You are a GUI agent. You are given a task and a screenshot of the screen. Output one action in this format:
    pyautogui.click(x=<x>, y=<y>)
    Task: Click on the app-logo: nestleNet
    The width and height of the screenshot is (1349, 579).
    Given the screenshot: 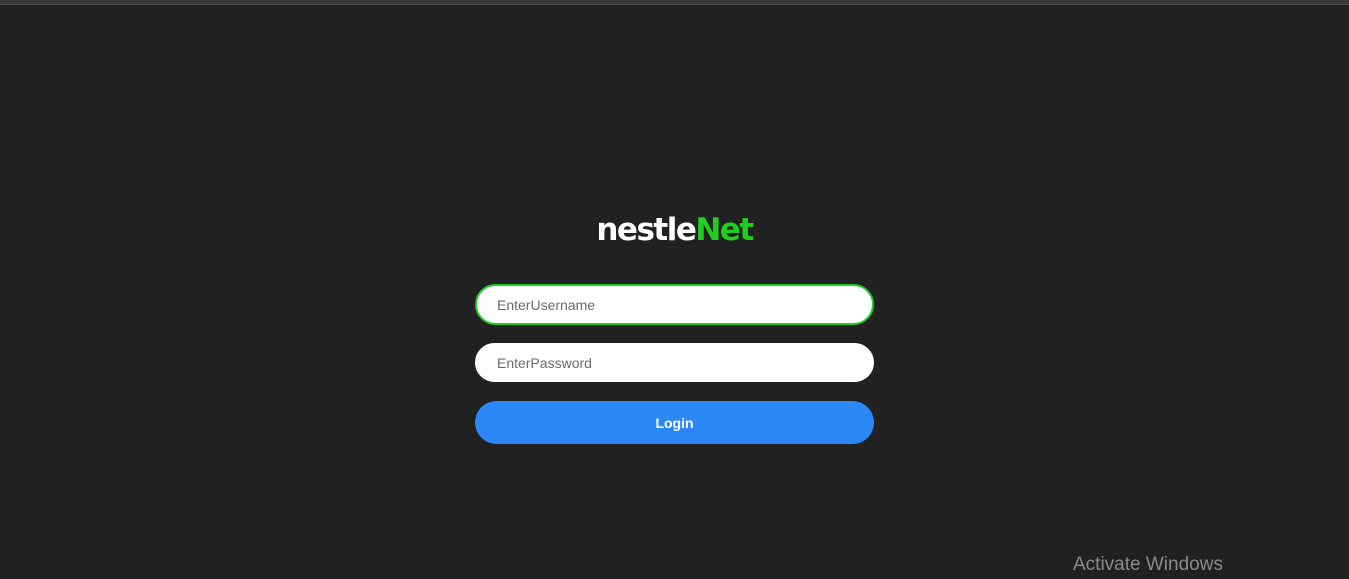 What is the action you would take?
    pyautogui.click(x=674, y=230)
    